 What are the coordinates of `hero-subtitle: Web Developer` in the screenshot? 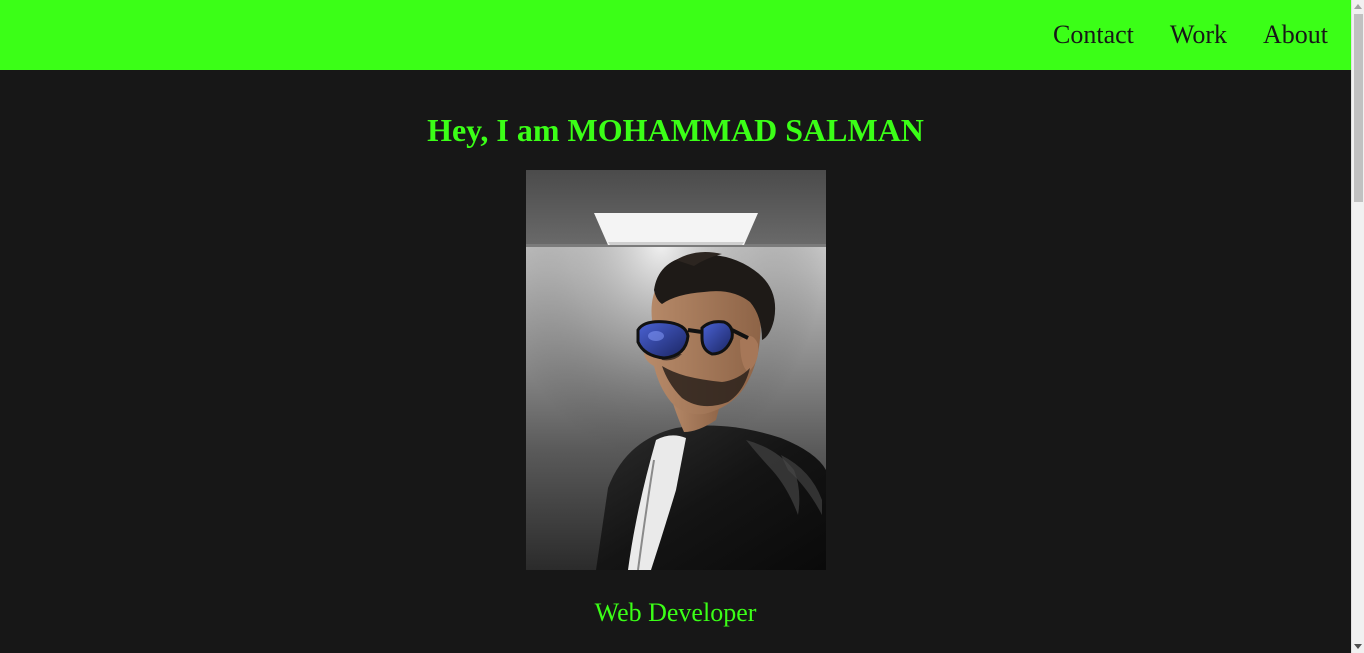 It's located at (675, 612).